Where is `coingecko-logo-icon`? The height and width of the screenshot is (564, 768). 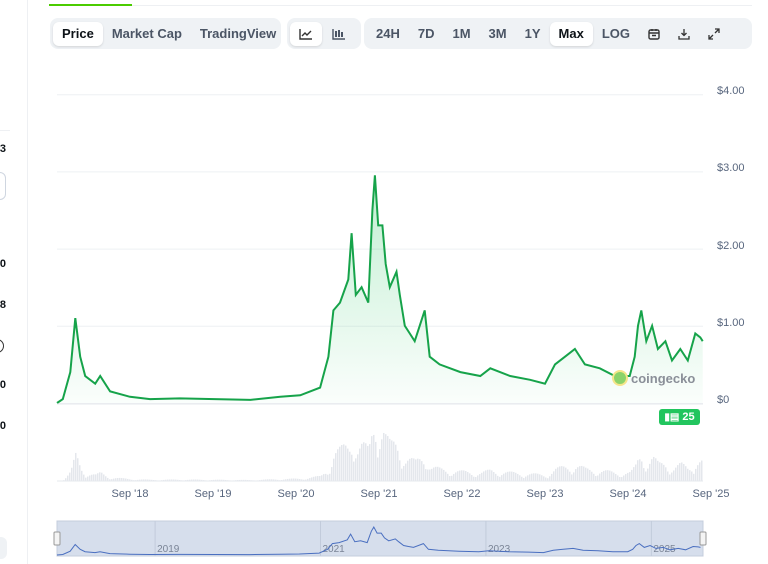
coingecko-logo-icon is located at coordinates (620, 378).